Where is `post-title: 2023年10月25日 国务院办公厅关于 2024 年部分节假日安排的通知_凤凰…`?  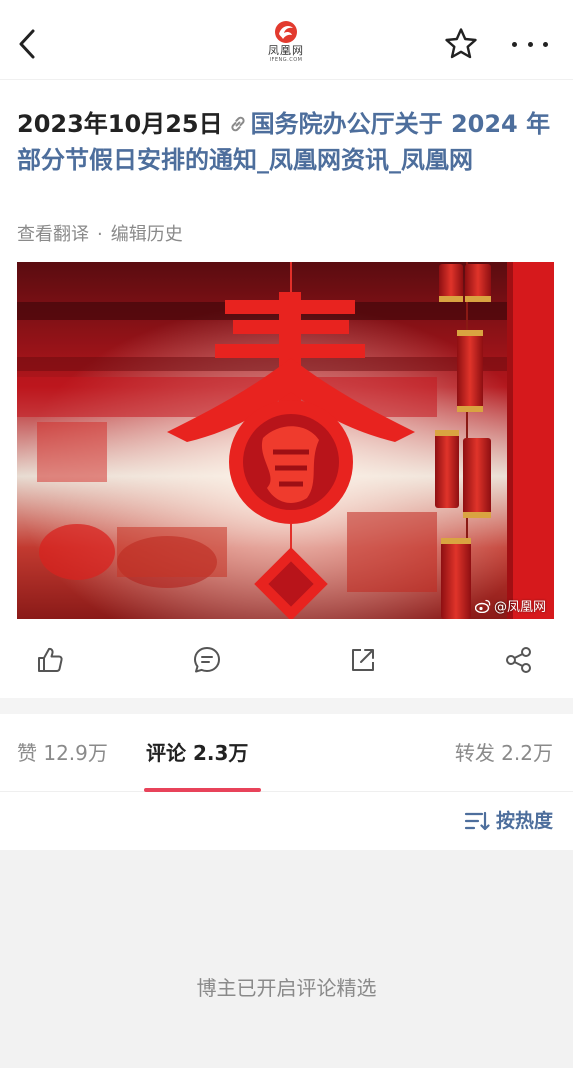 post-title: 2023年10月25日 国务院办公厅关于 2024 年部分节假日安排的通知_凤凰… is located at coordinates (287, 142).